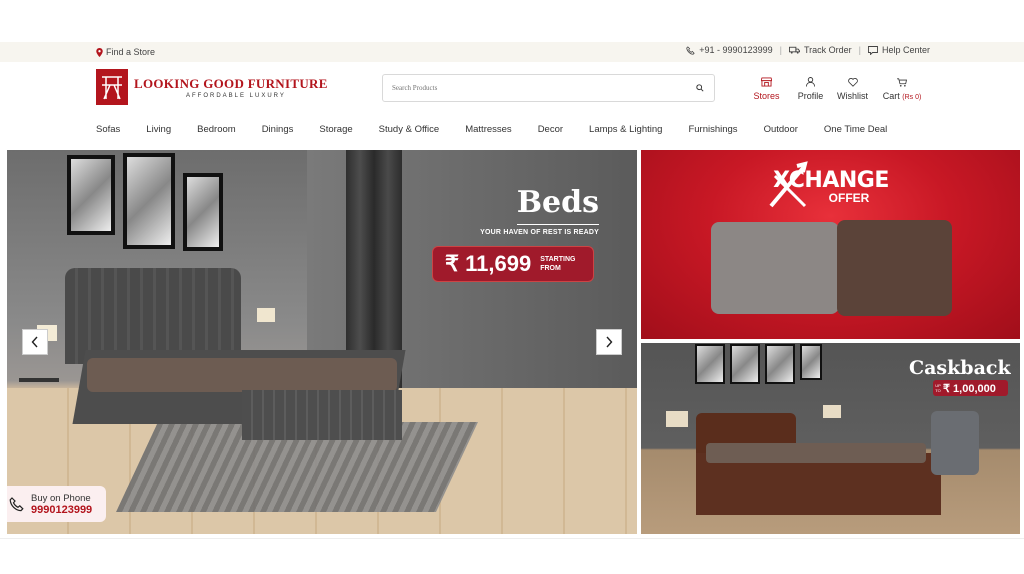 The width and height of the screenshot is (1024, 574). I want to click on brand-name: LOOKING GOOD FURNITURE, so click(231, 83).